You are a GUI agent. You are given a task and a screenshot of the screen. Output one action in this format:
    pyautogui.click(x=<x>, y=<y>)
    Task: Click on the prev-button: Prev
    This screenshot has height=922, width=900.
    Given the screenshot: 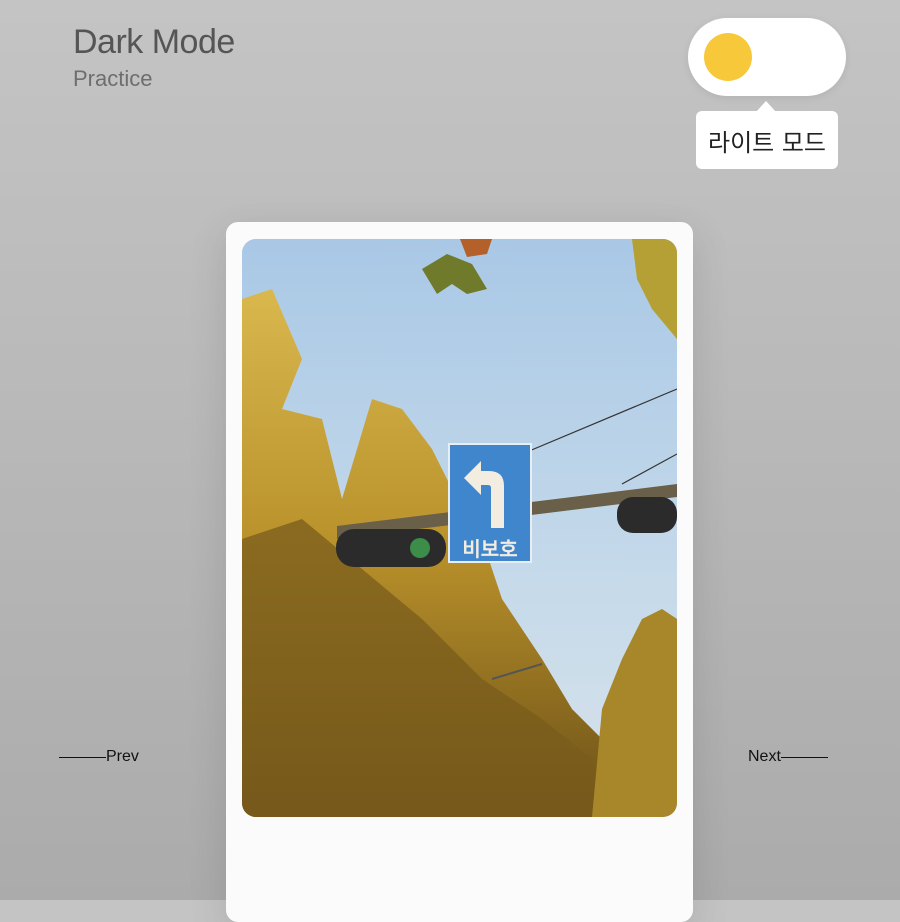 What is the action you would take?
    pyautogui.click(x=99, y=757)
    